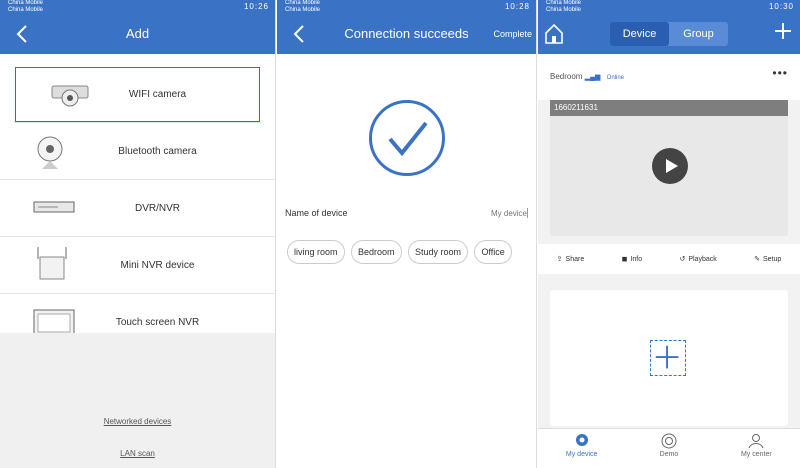  I want to click on complete-button: Complete, so click(512, 34).